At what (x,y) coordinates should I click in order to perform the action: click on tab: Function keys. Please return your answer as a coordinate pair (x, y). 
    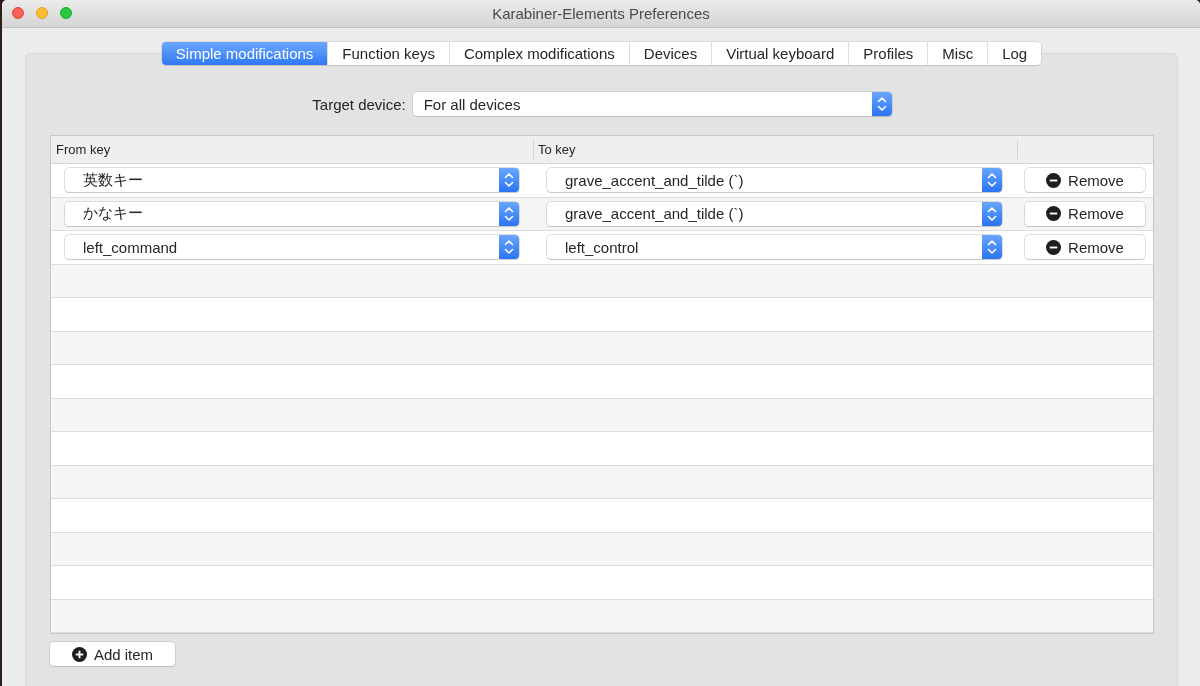
    Looking at the image, I should click on (388, 53).